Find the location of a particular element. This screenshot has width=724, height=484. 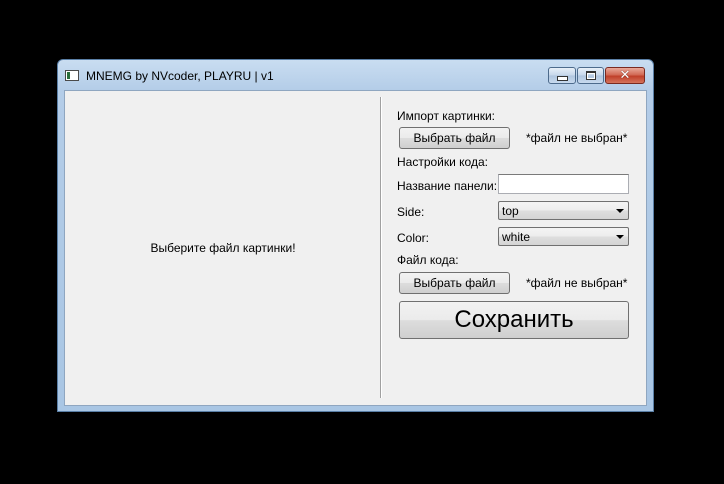

side-select-value: top is located at coordinates (510, 211).